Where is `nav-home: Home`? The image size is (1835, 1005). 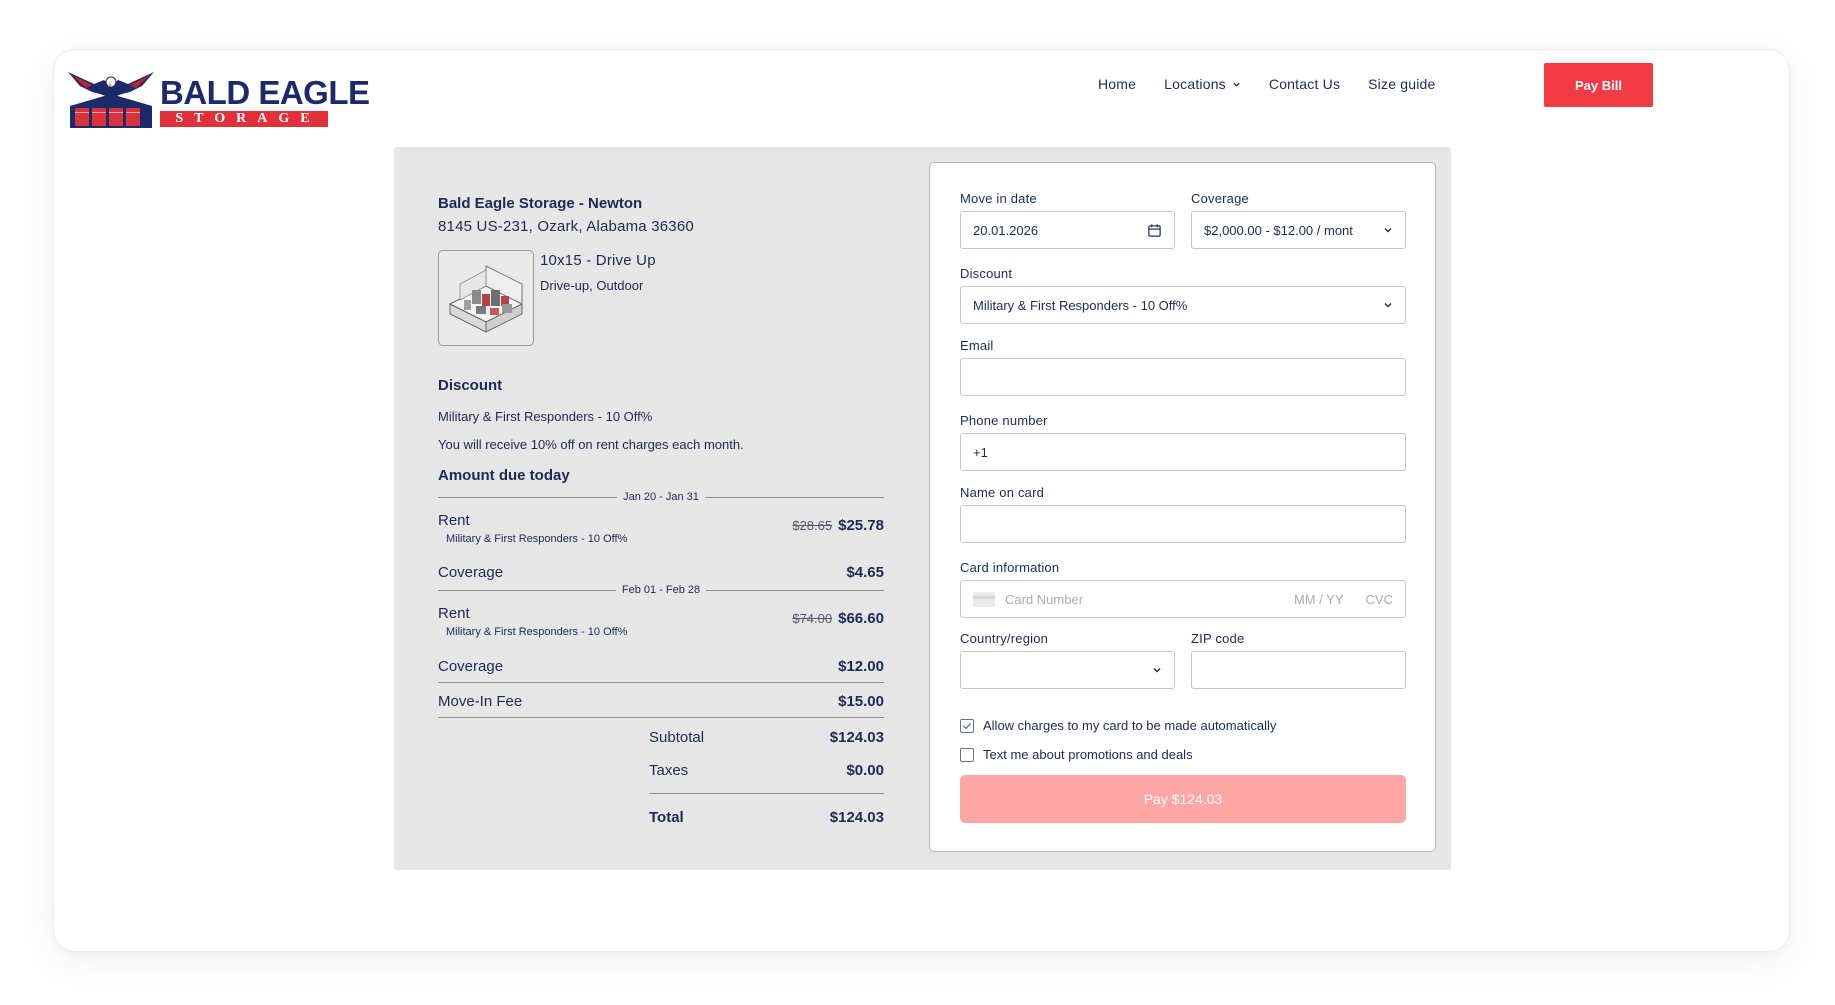 nav-home: Home is located at coordinates (1117, 84).